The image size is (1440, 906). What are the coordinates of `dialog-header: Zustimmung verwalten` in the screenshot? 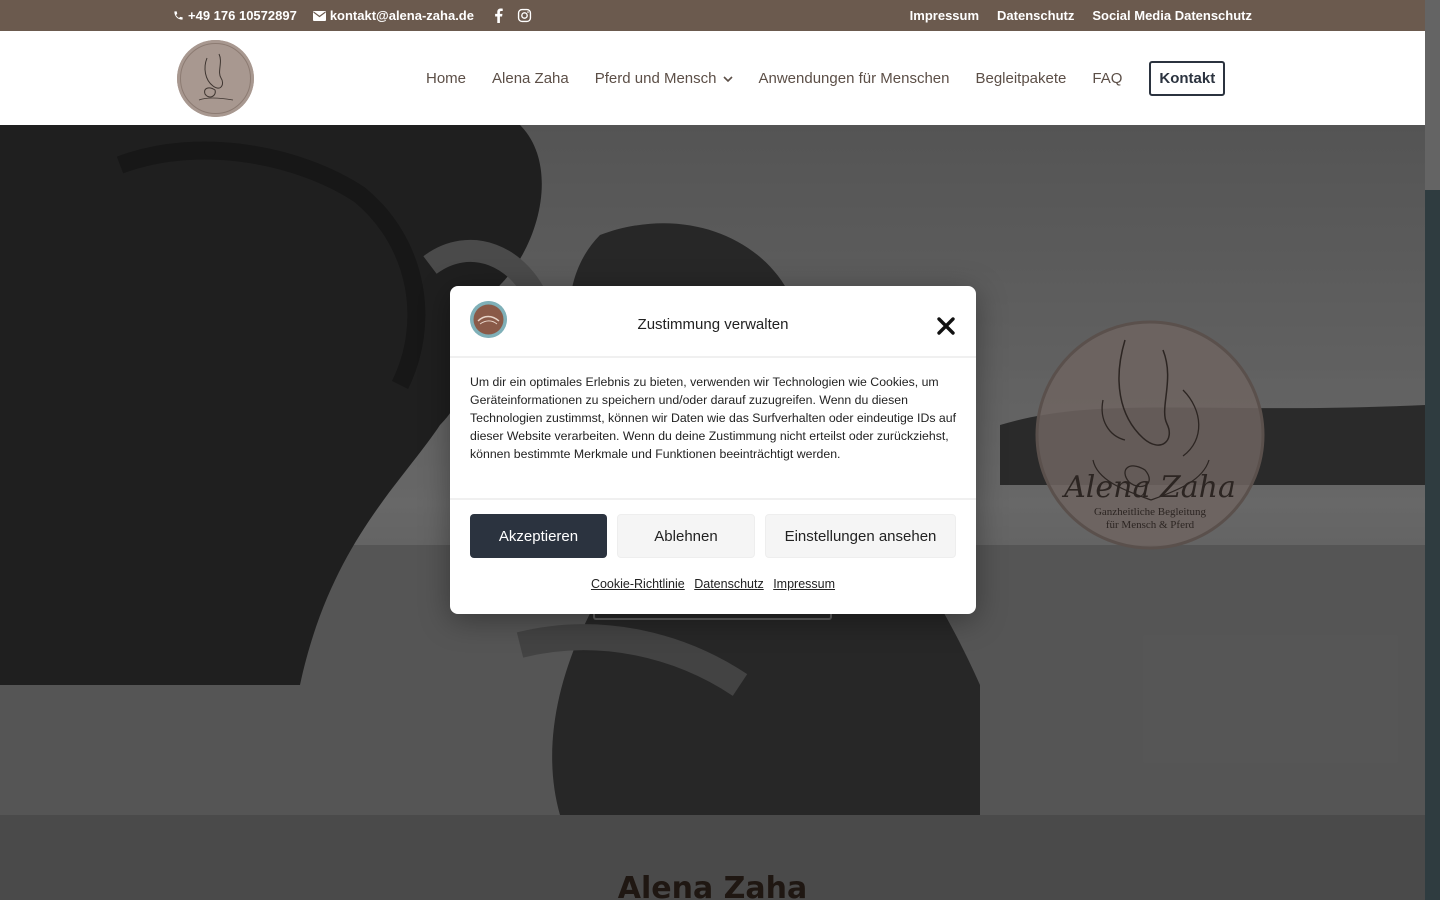 It's located at (713, 322).